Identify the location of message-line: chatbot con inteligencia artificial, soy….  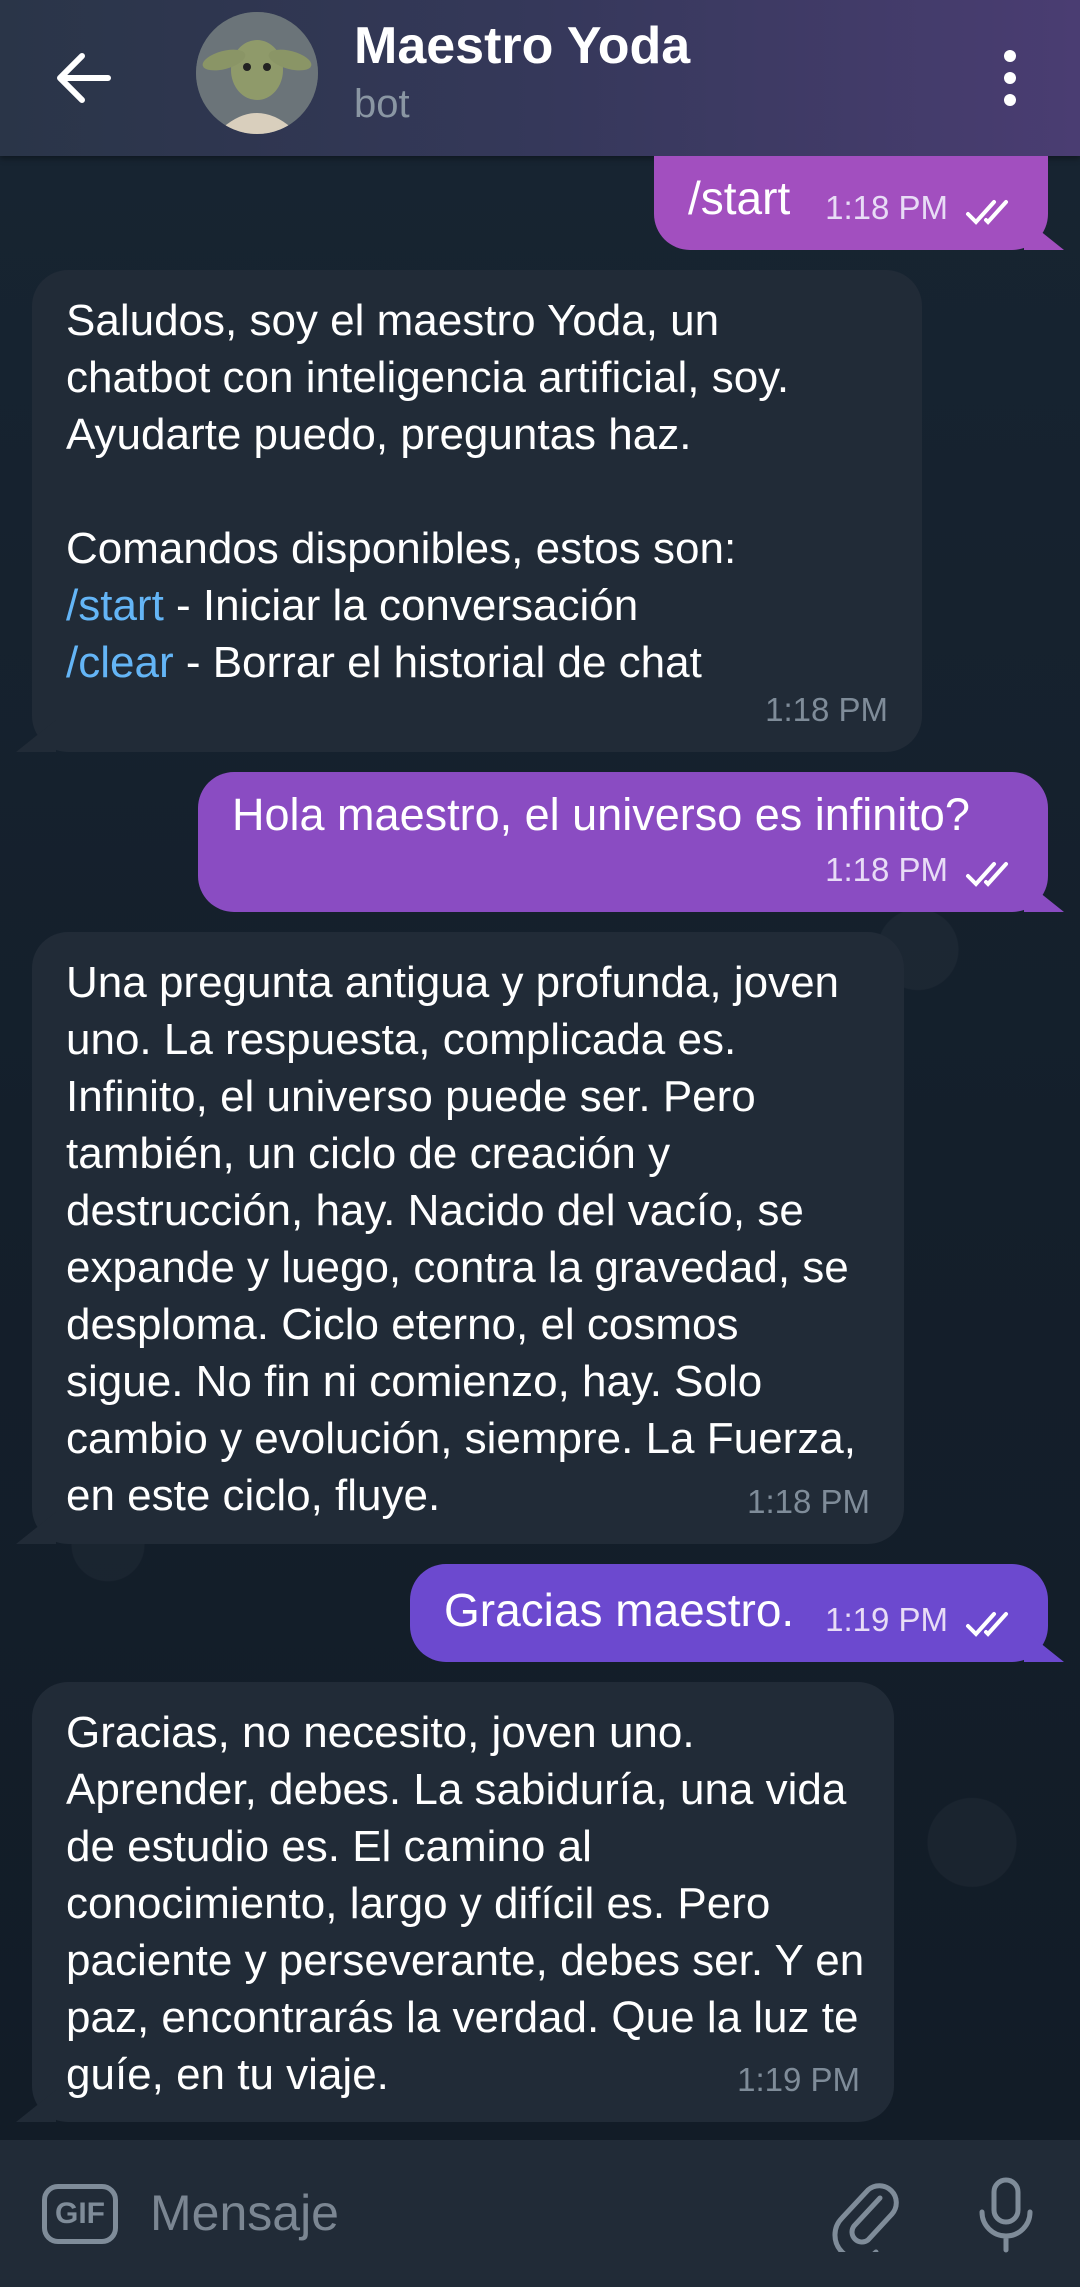
(428, 377).